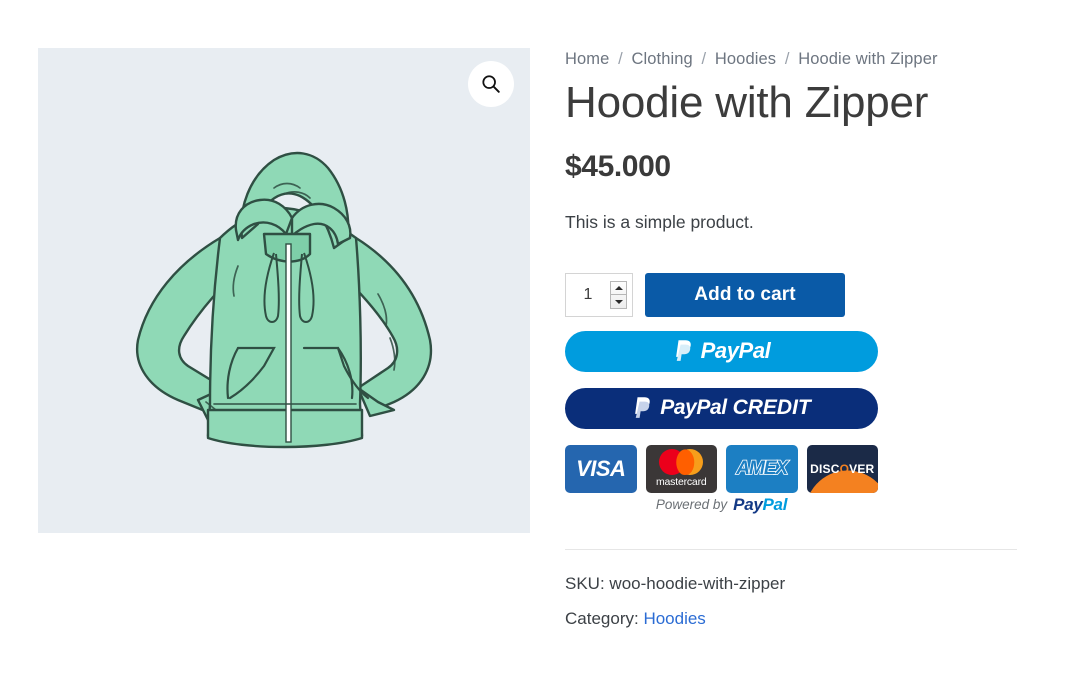 The width and height of the screenshot is (1086, 677). What do you see at coordinates (745, 294) in the screenshot?
I see `add-to-cart-button: Add to cart` at bounding box center [745, 294].